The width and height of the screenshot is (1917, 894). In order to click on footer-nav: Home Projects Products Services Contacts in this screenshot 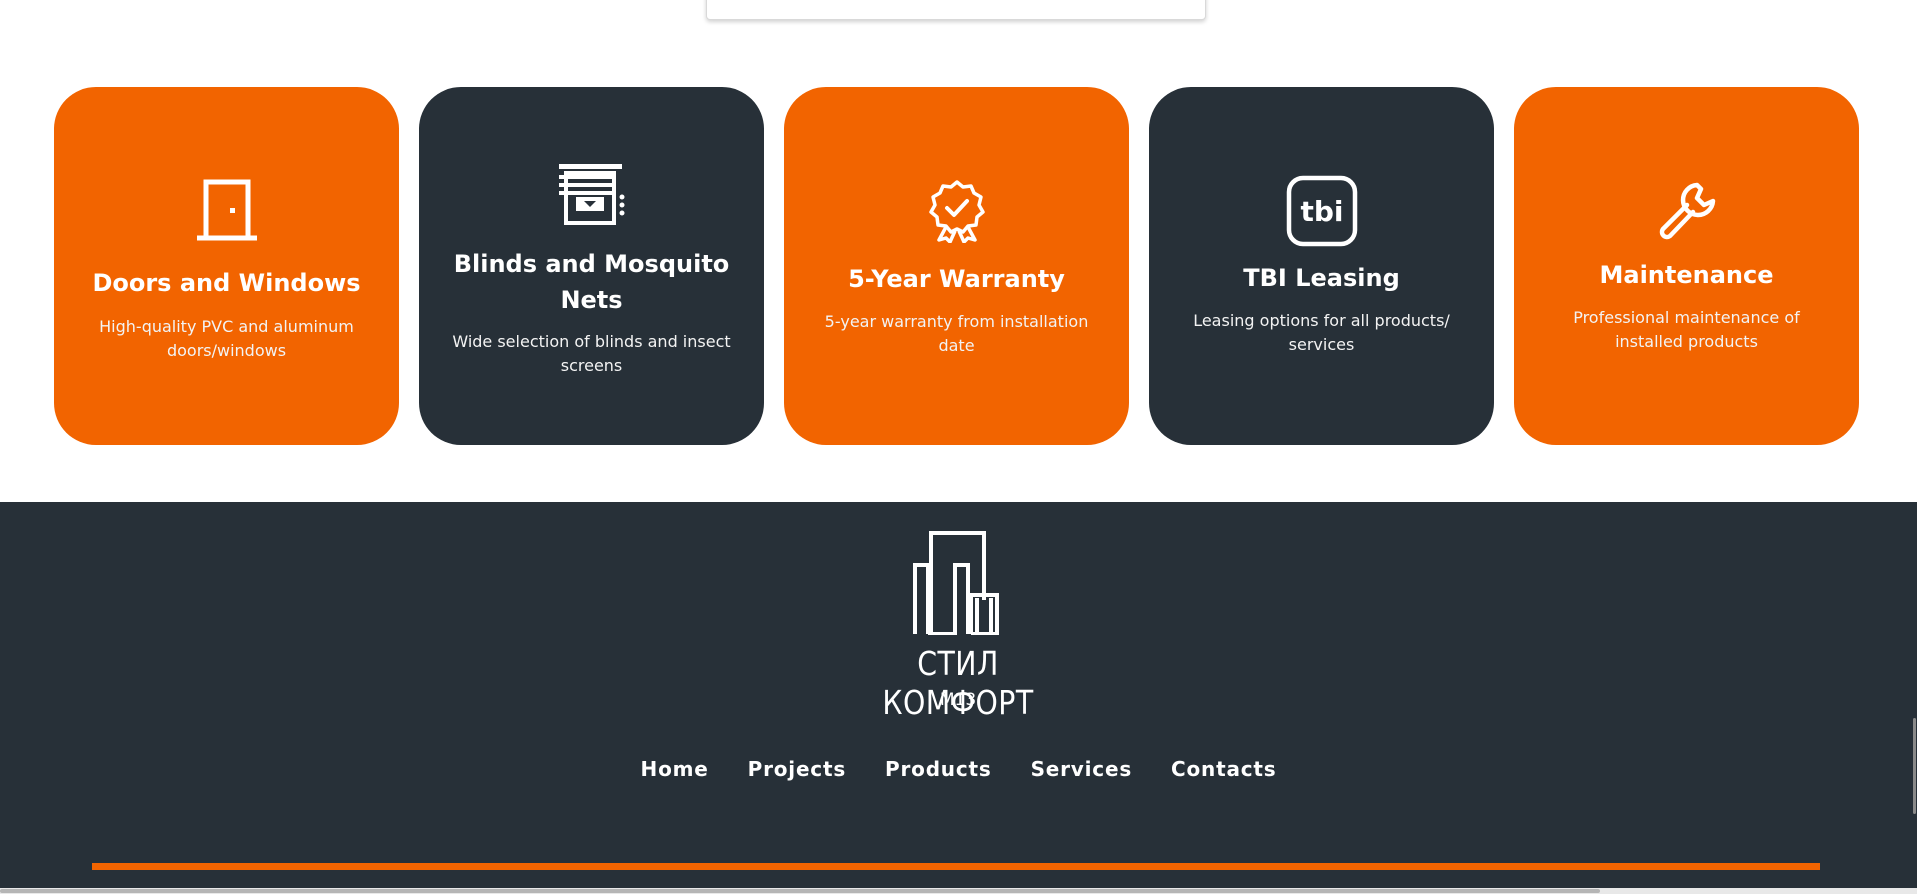, I will do `click(958, 769)`.